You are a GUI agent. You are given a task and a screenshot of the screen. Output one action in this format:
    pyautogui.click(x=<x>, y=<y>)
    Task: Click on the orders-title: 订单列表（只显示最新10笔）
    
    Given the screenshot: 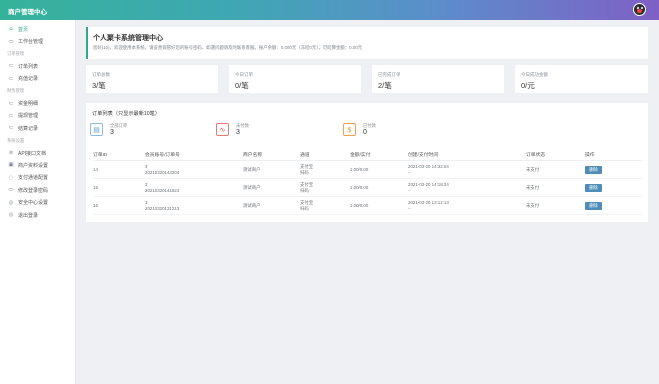 What is the action you would take?
    pyautogui.click(x=126, y=114)
    